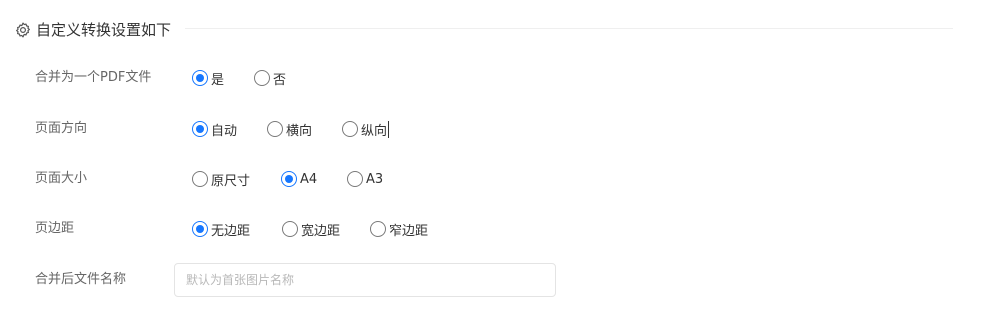 The width and height of the screenshot is (995, 312). What do you see at coordinates (81, 279) in the screenshot?
I see `merged-filename-label: 合并后文件名称` at bounding box center [81, 279].